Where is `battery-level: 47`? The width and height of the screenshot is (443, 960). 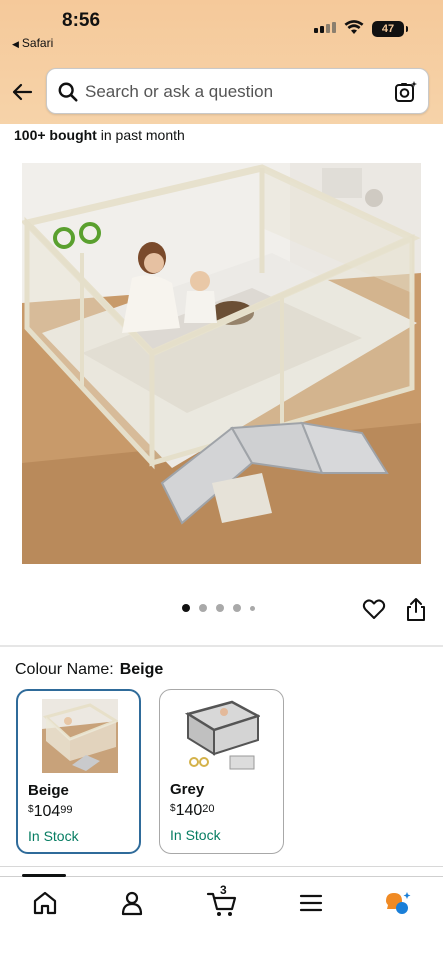 battery-level: 47 is located at coordinates (388, 29).